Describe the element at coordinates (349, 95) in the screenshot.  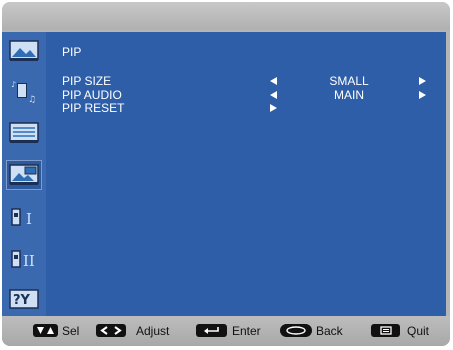
I see `pip-audio-value: MAIN` at that location.